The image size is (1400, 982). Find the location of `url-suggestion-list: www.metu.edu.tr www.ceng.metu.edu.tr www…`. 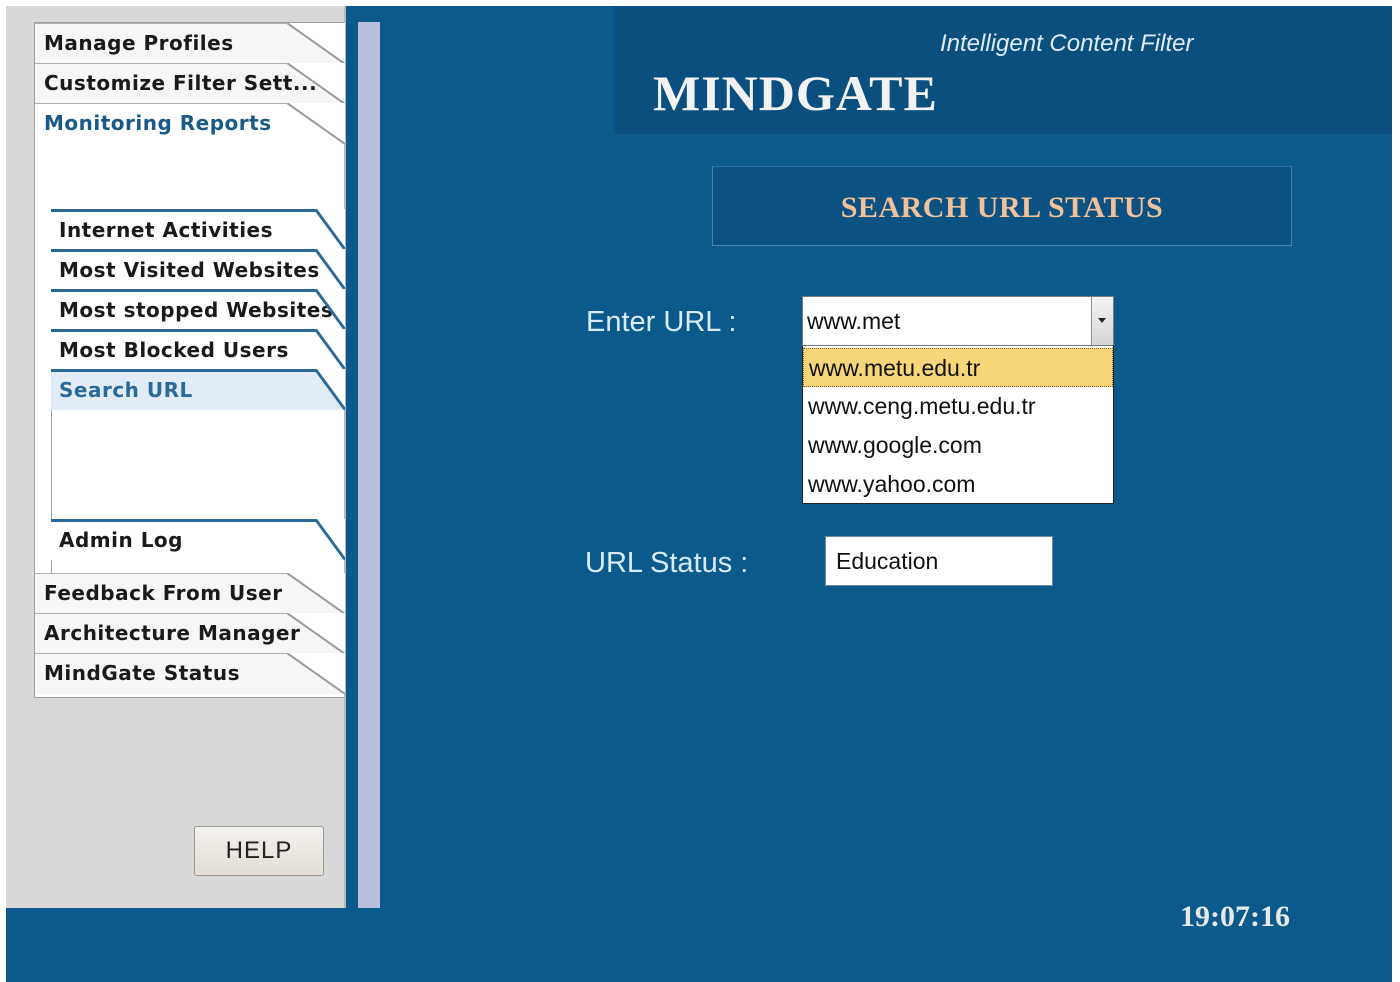

url-suggestion-list: www.metu.edu.tr www.ceng.metu.edu.tr www… is located at coordinates (958, 425).